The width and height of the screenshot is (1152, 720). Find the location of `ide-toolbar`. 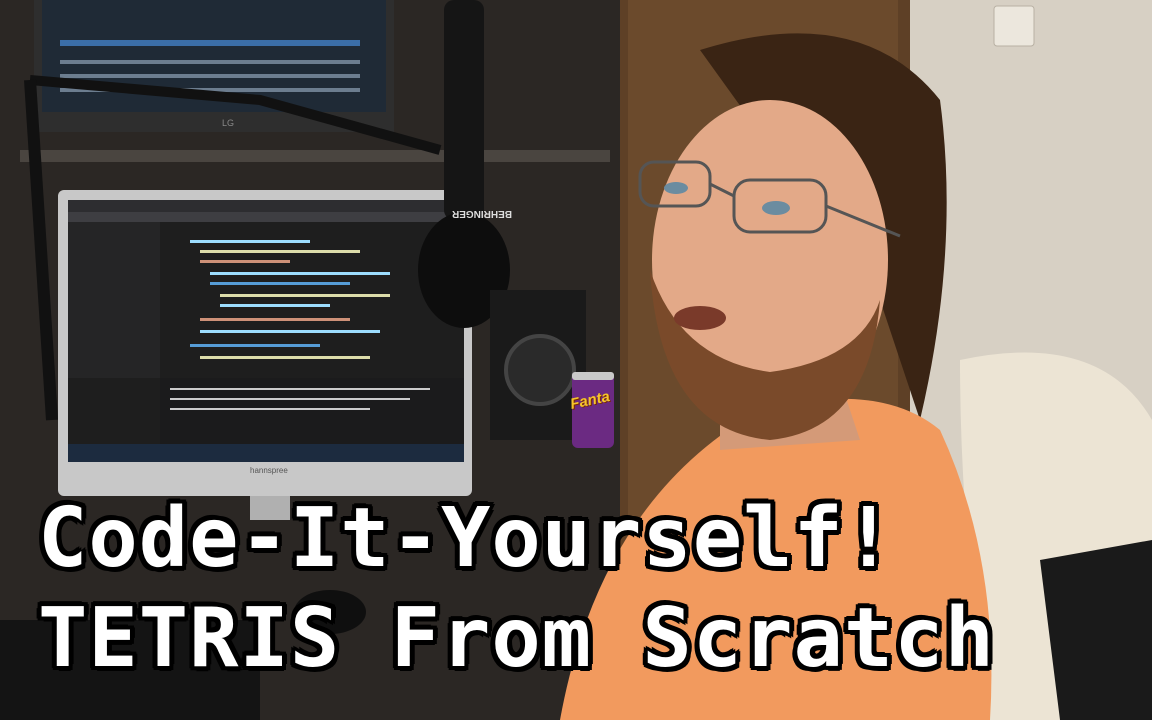

ide-toolbar is located at coordinates (266, 217).